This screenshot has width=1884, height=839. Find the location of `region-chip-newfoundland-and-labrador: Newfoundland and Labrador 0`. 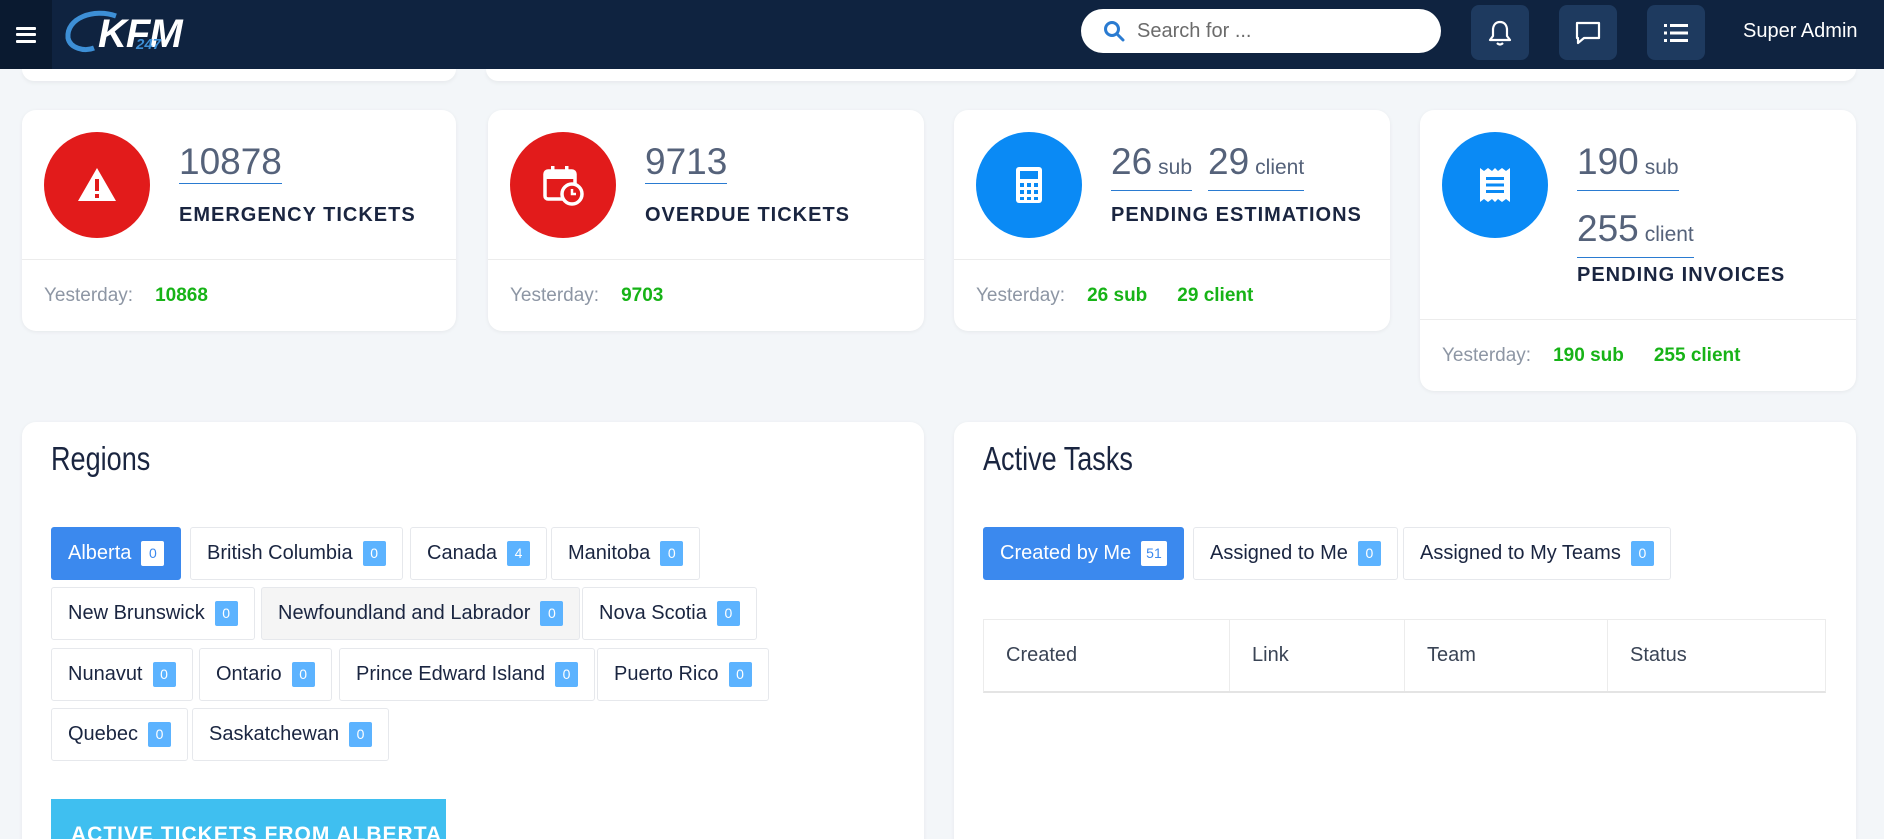

region-chip-newfoundland-and-labrador: Newfoundland and Labrador 0 is located at coordinates (421, 613).